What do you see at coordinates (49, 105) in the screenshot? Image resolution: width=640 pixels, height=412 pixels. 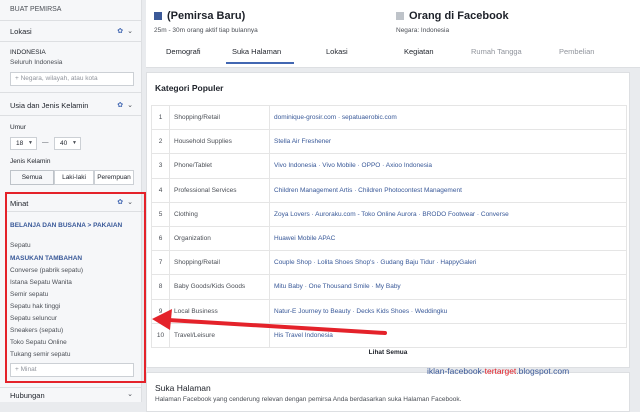 I see `usia-header: Usia dan Jenis Kelamin` at bounding box center [49, 105].